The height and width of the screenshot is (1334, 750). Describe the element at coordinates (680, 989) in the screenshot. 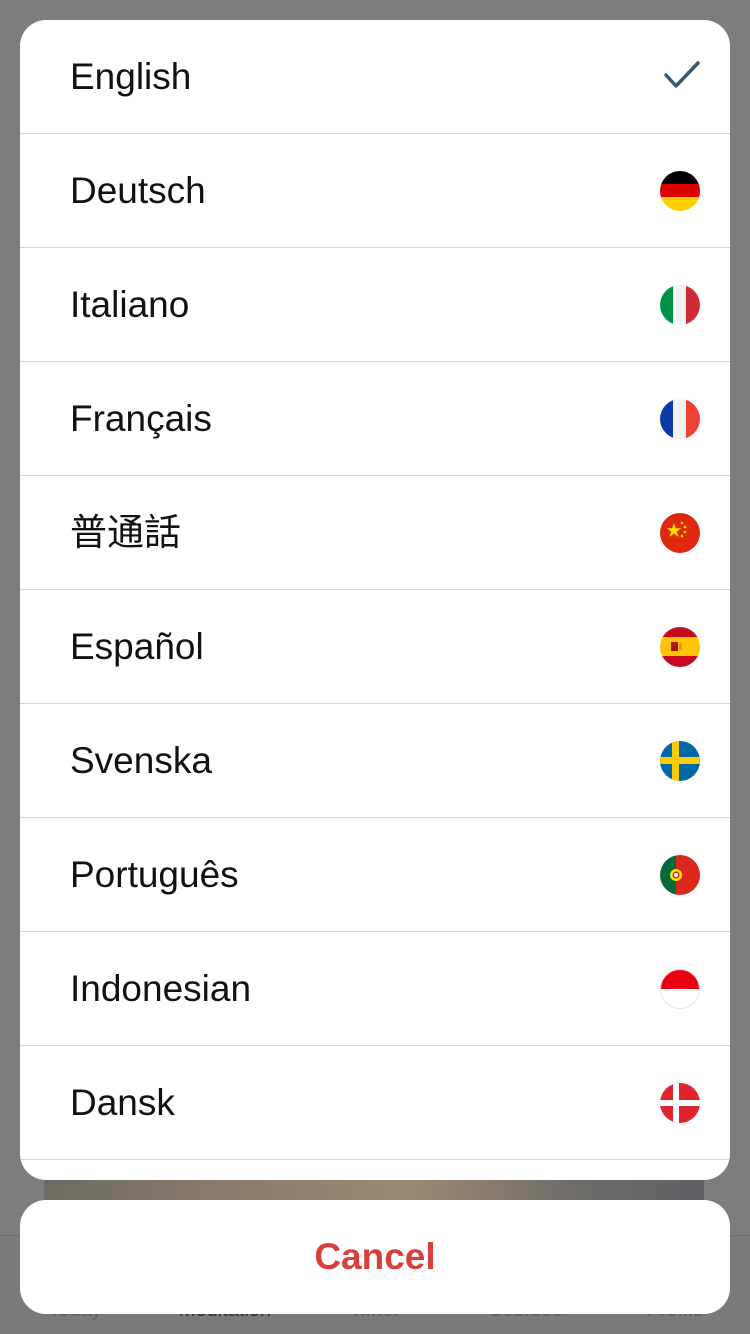

I see `flag-indonesia-icon` at that location.